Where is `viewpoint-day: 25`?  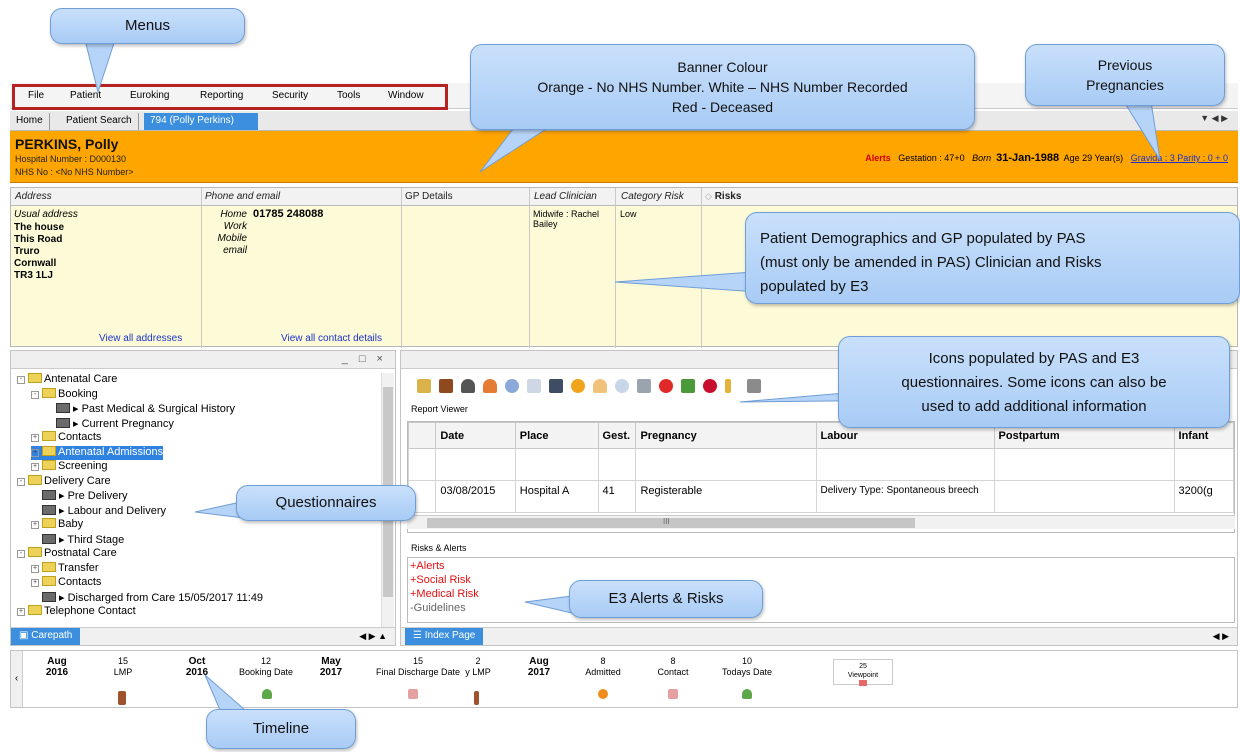 viewpoint-day: 25 is located at coordinates (863, 666).